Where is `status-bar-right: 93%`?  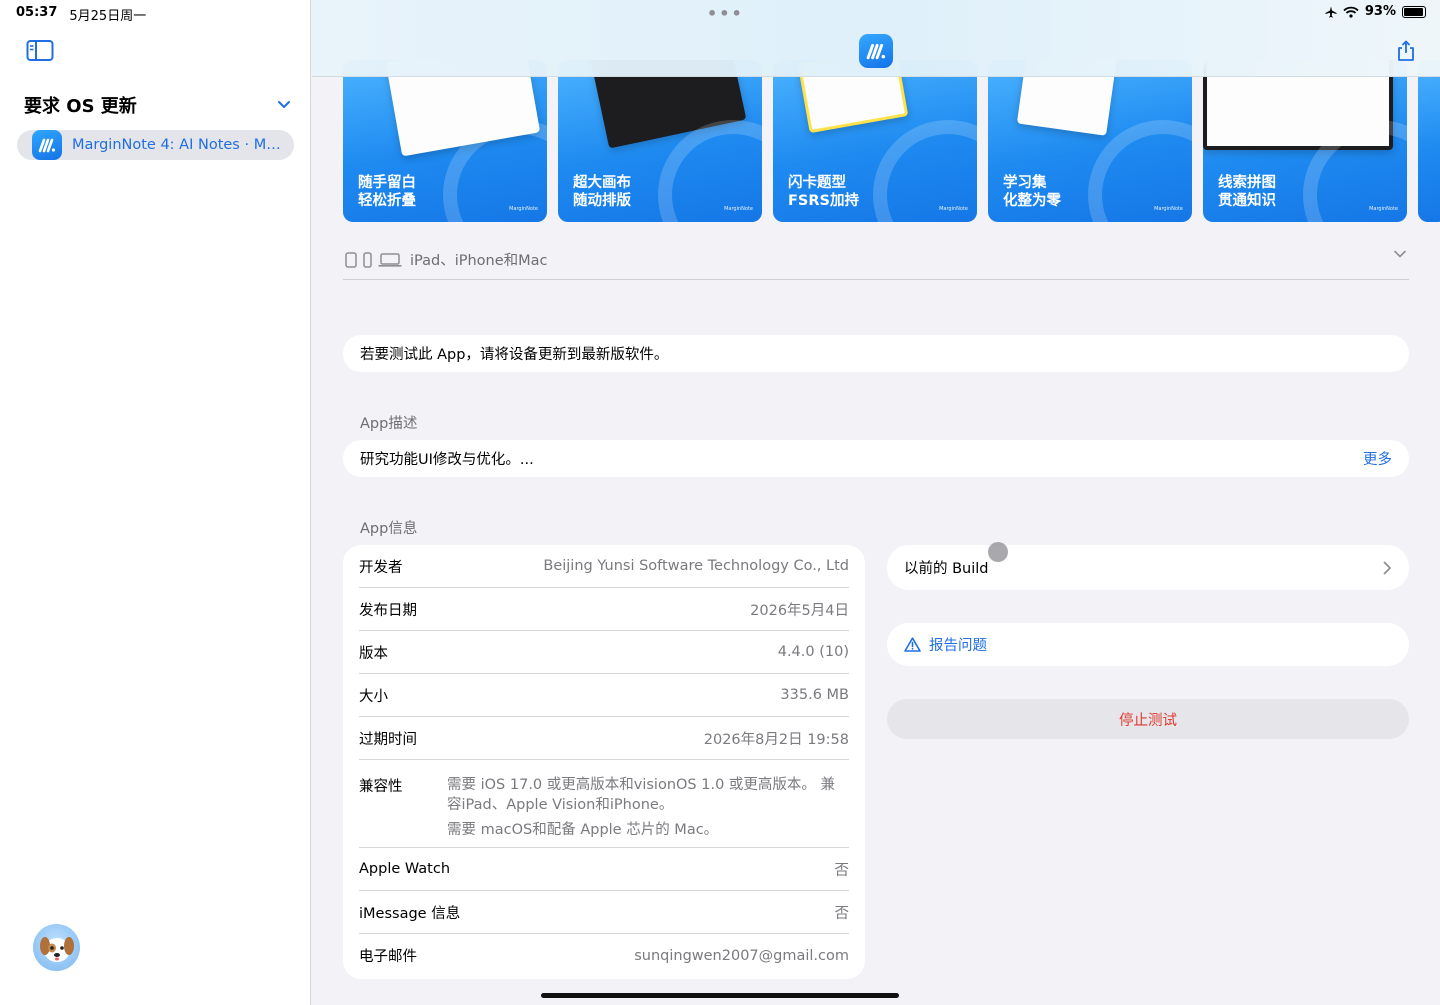 status-bar-right: 93% is located at coordinates (1375, 11).